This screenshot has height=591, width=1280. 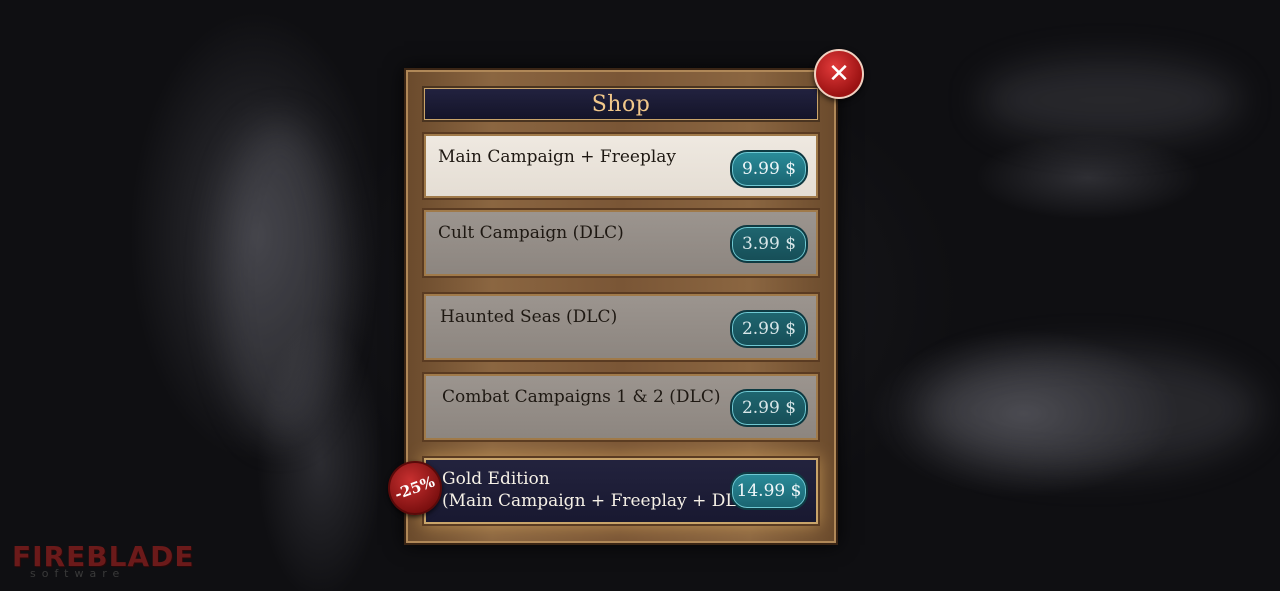 I want to click on item-label: Cult Campaign (DLC), so click(x=531, y=233).